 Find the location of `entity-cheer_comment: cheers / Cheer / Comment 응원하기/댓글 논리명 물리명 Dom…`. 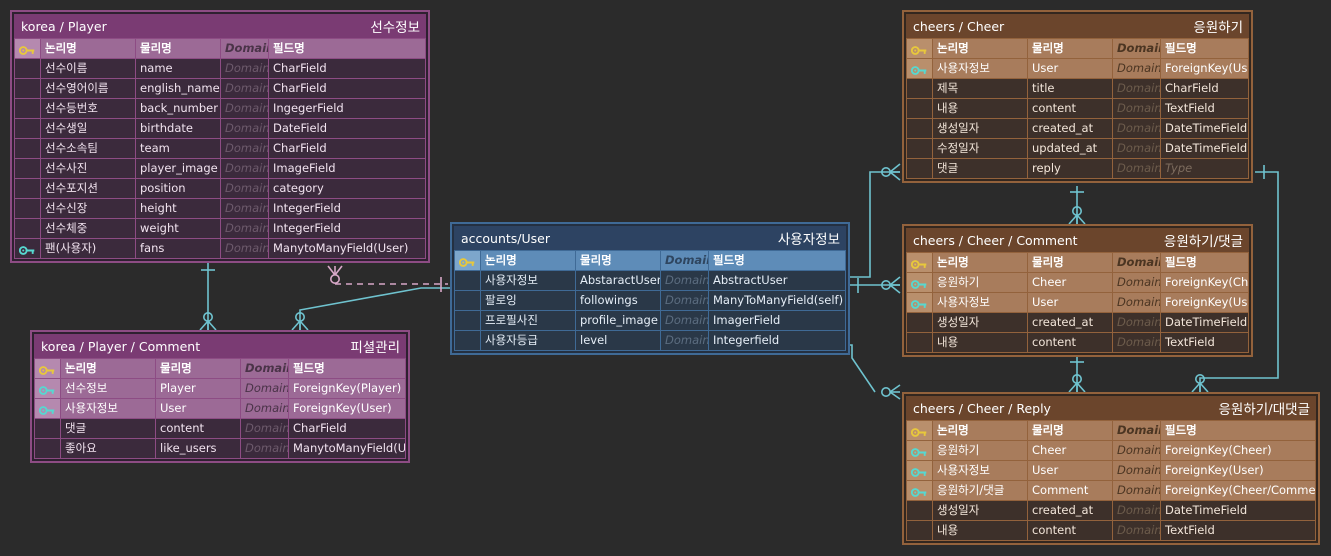

entity-cheer_comment: cheers / Cheer / Comment 응원하기/댓글 논리명 물리명 Dom… is located at coordinates (1077, 290).